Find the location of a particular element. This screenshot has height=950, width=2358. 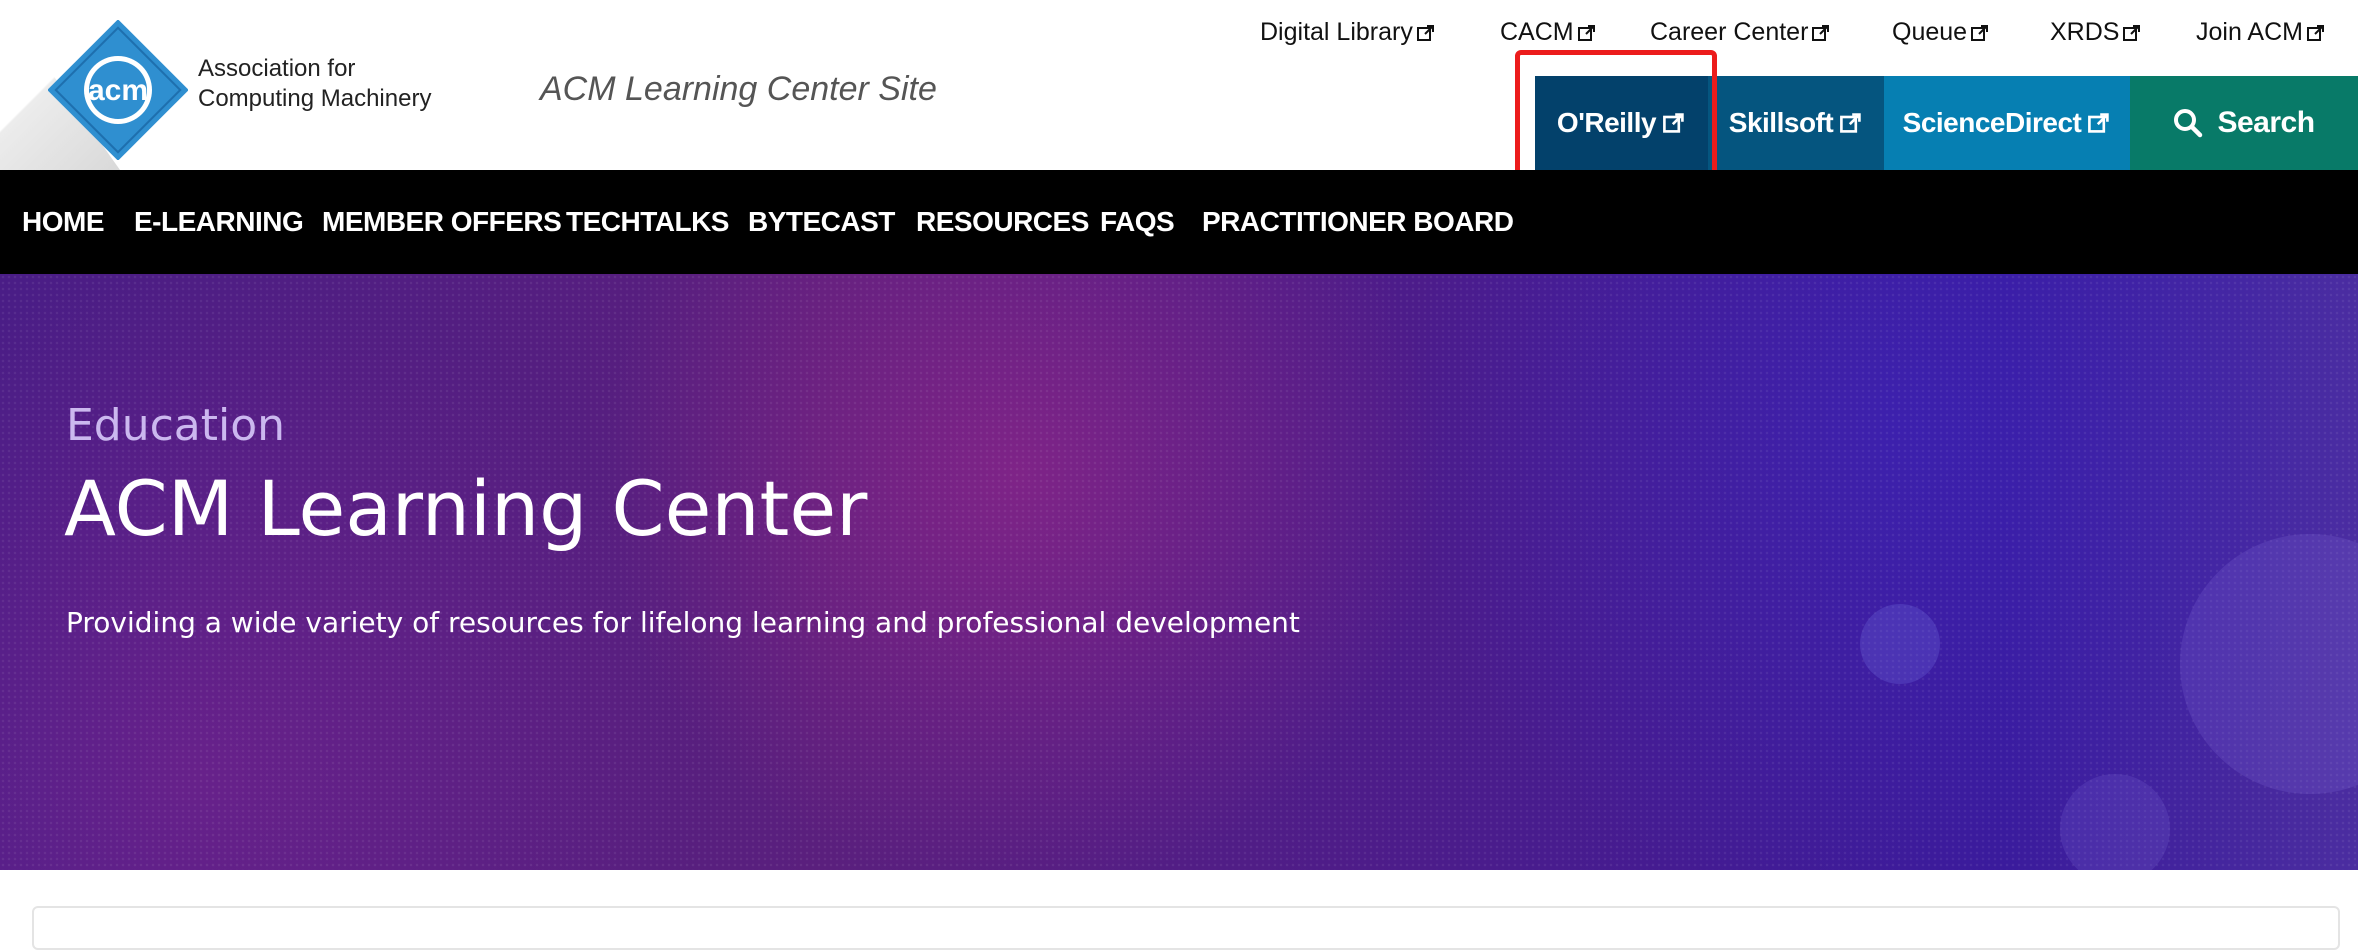

link-career-center: Career Center is located at coordinates (1740, 32).